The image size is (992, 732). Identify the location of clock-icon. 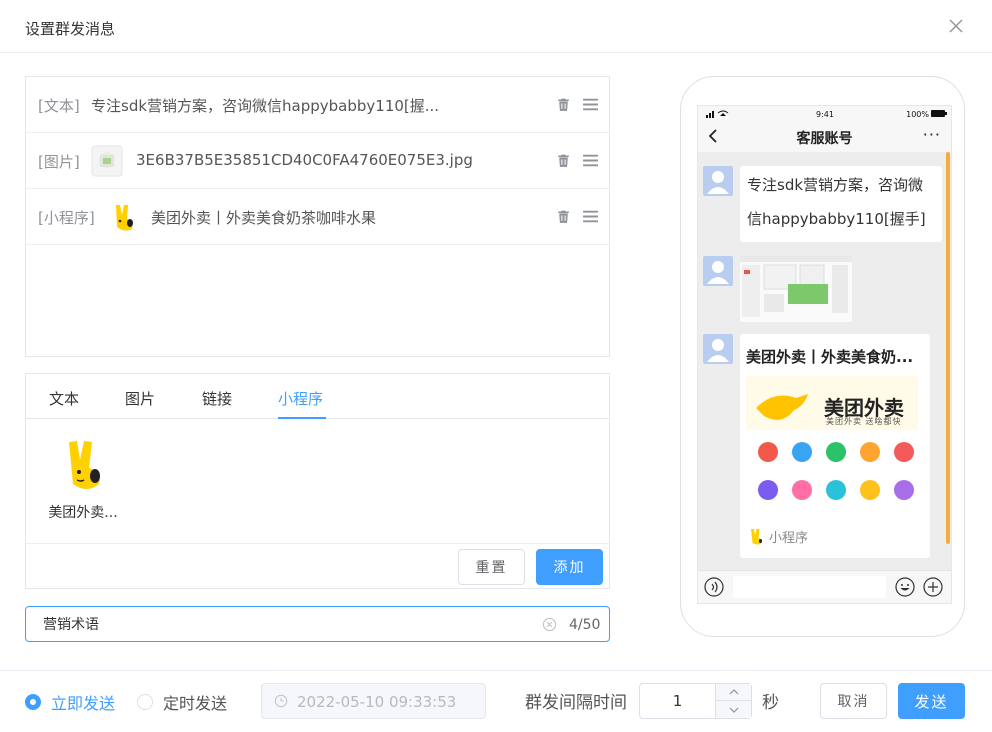
(281, 701).